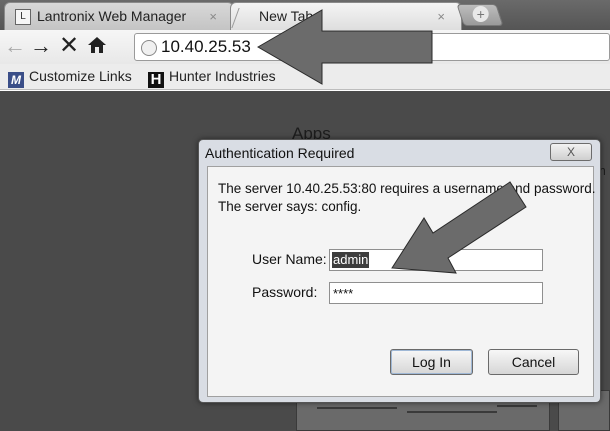 Image resolution: width=610 pixels, height=431 pixels. I want to click on new-tab-button: +, so click(480, 15).